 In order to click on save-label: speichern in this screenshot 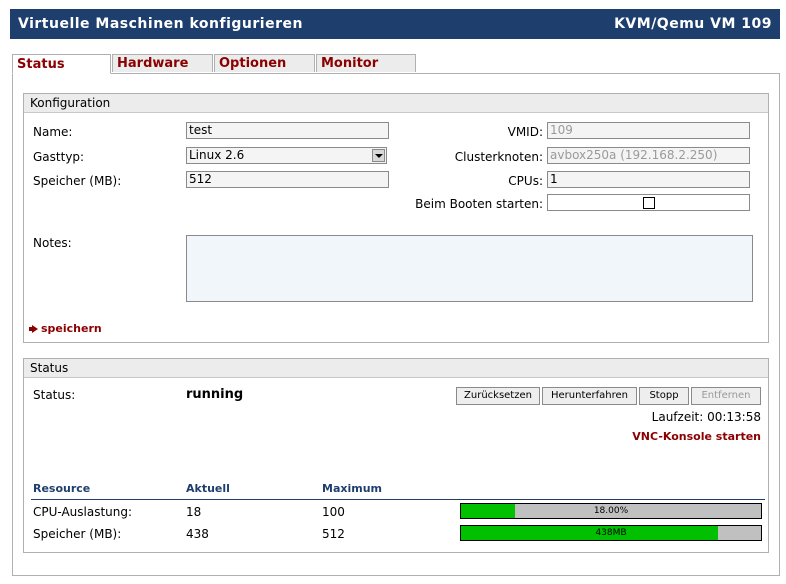, I will do `click(71, 328)`.